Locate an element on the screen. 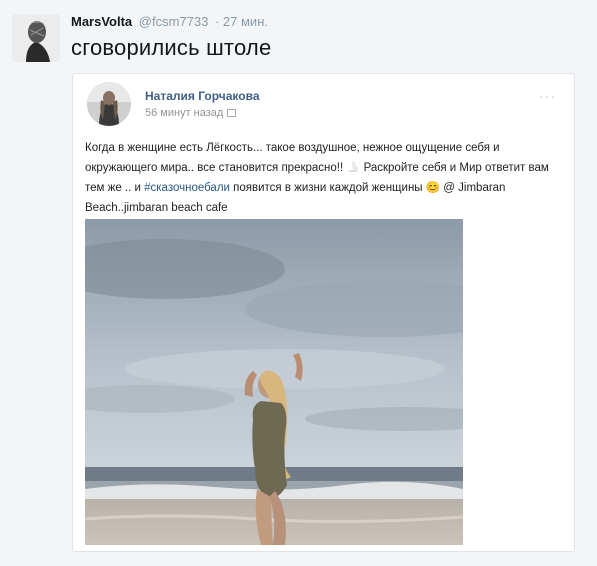 The width and height of the screenshot is (597, 566). author-name: MarsVolta is located at coordinates (101, 21).